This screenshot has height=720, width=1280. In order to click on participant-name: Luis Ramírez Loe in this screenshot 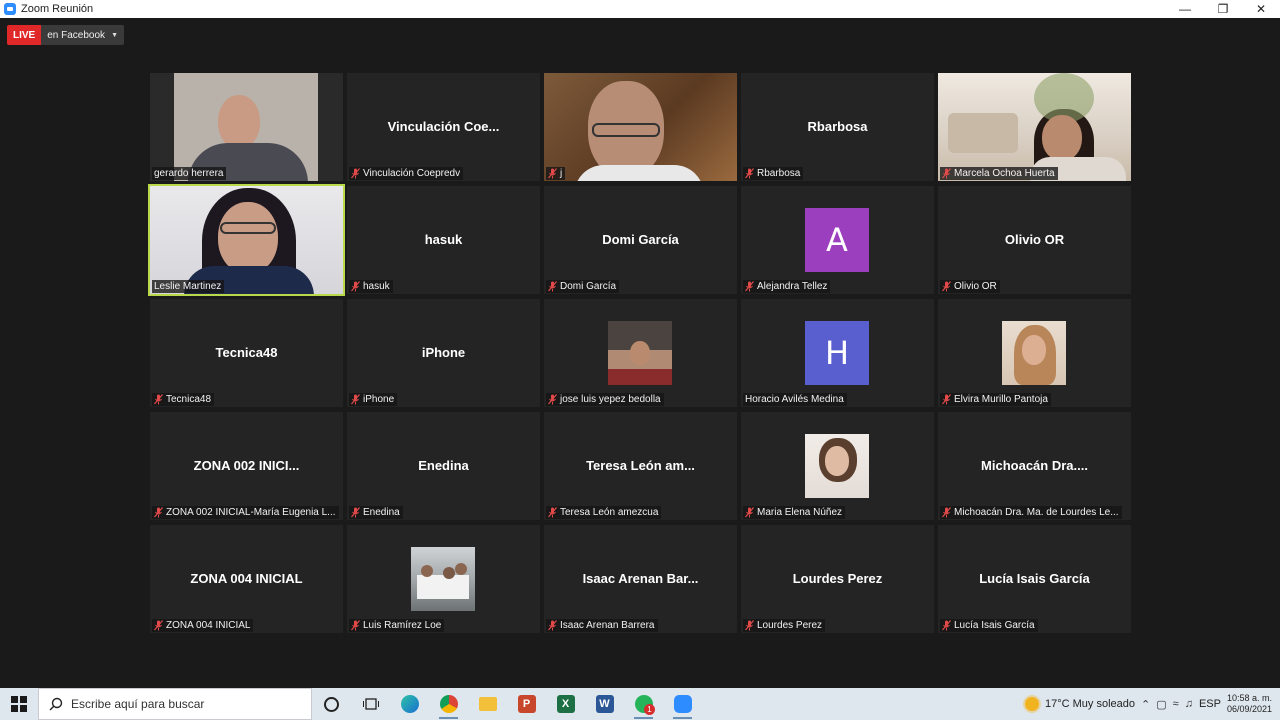, I will do `click(402, 625)`.